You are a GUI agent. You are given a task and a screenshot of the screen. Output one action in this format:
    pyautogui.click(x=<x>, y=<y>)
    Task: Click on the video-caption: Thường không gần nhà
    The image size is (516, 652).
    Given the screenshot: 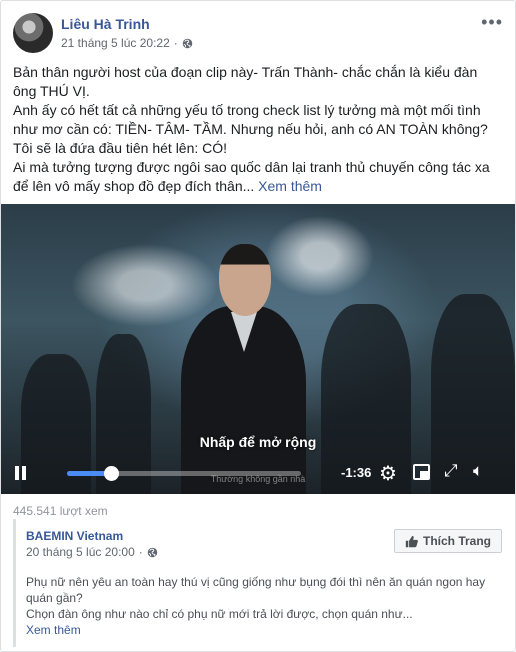 What is the action you would take?
    pyautogui.click(x=258, y=479)
    